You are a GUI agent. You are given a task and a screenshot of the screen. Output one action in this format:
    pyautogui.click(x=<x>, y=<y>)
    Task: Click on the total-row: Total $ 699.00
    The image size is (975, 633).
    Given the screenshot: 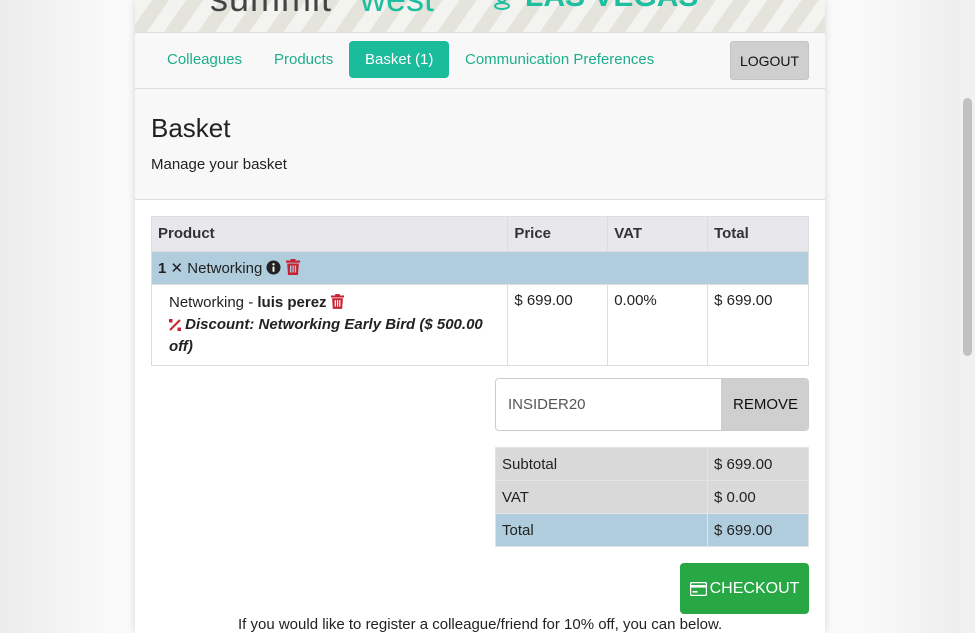 What is the action you would take?
    pyautogui.click(x=652, y=530)
    